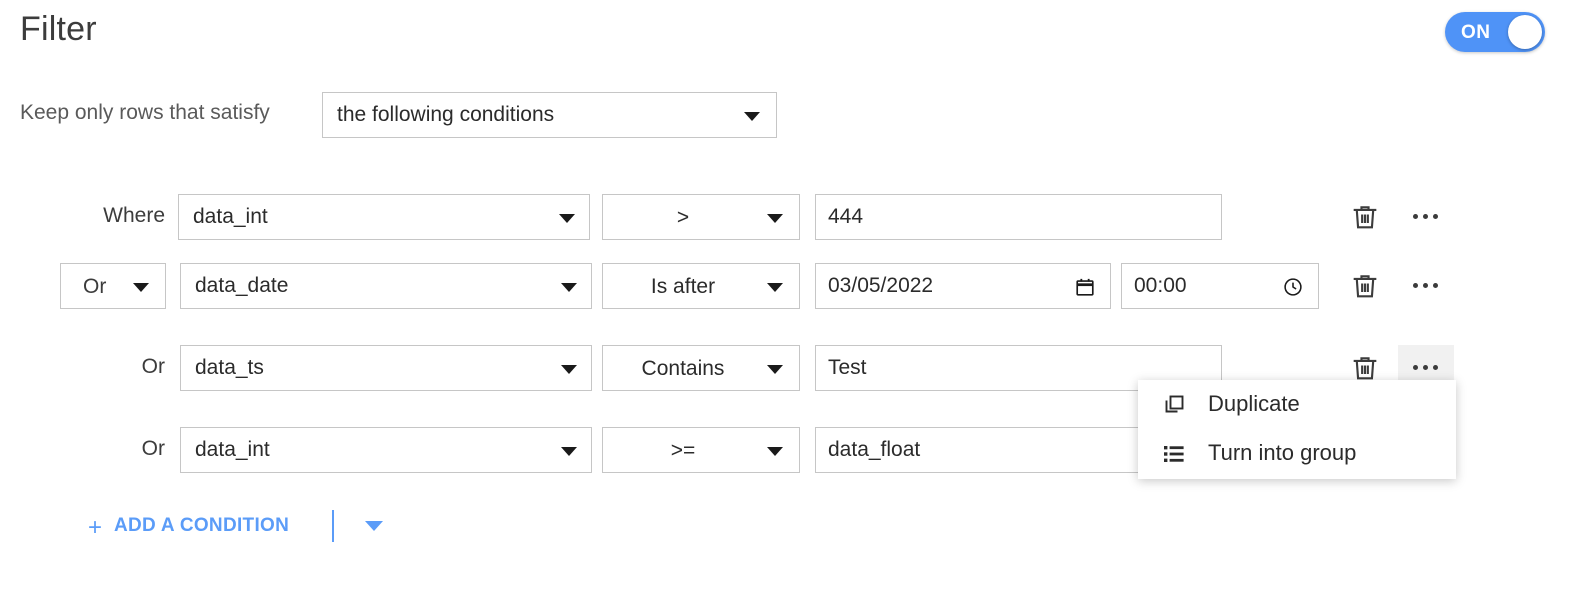  I want to click on date-input: 03/05/2022, so click(963, 286).